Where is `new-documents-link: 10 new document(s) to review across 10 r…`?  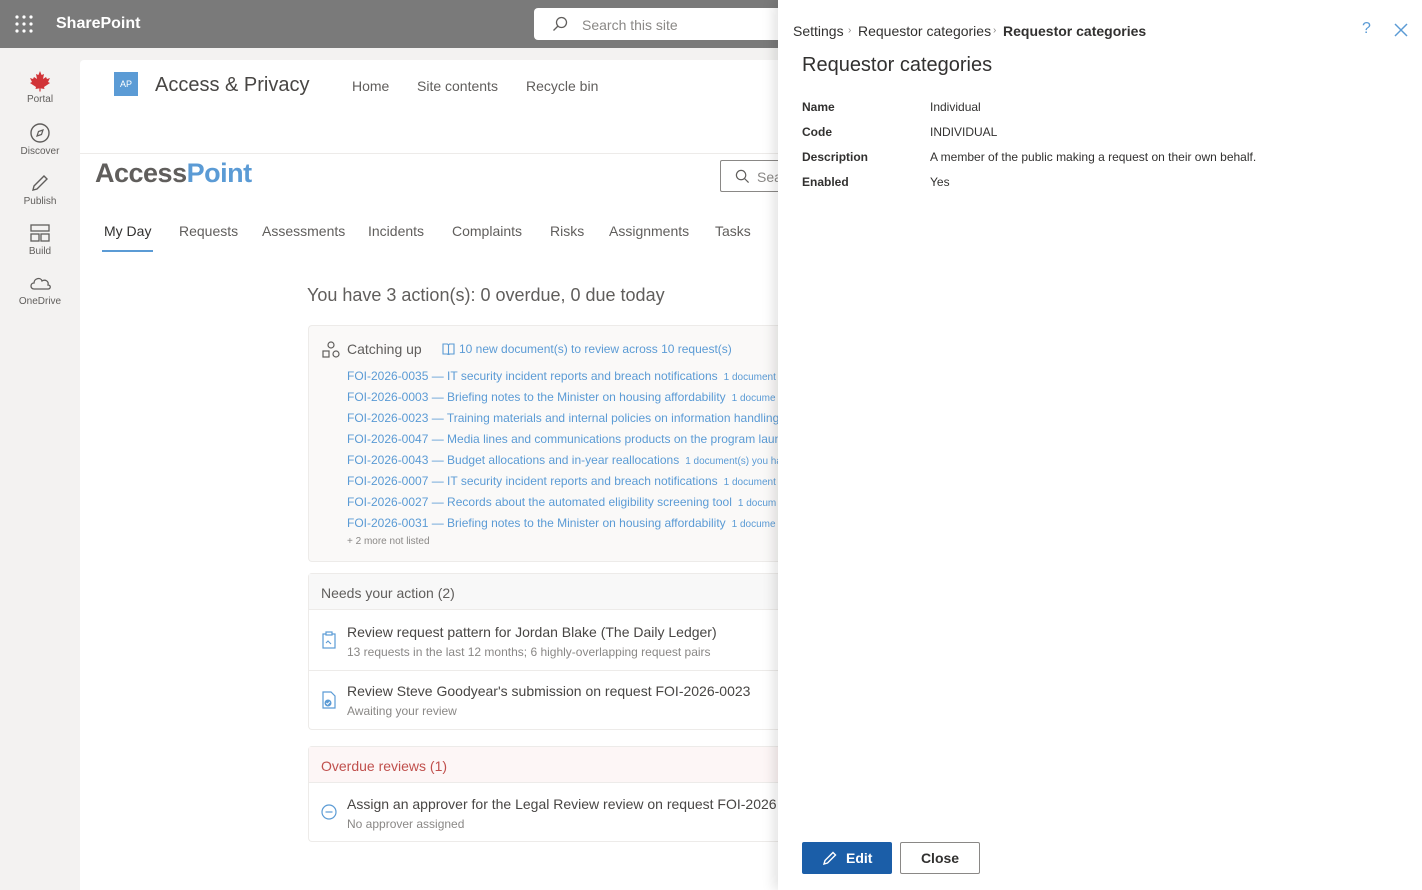
new-documents-link: 10 new document(s) to review across 10 r… is located at coordinates (595, 349).